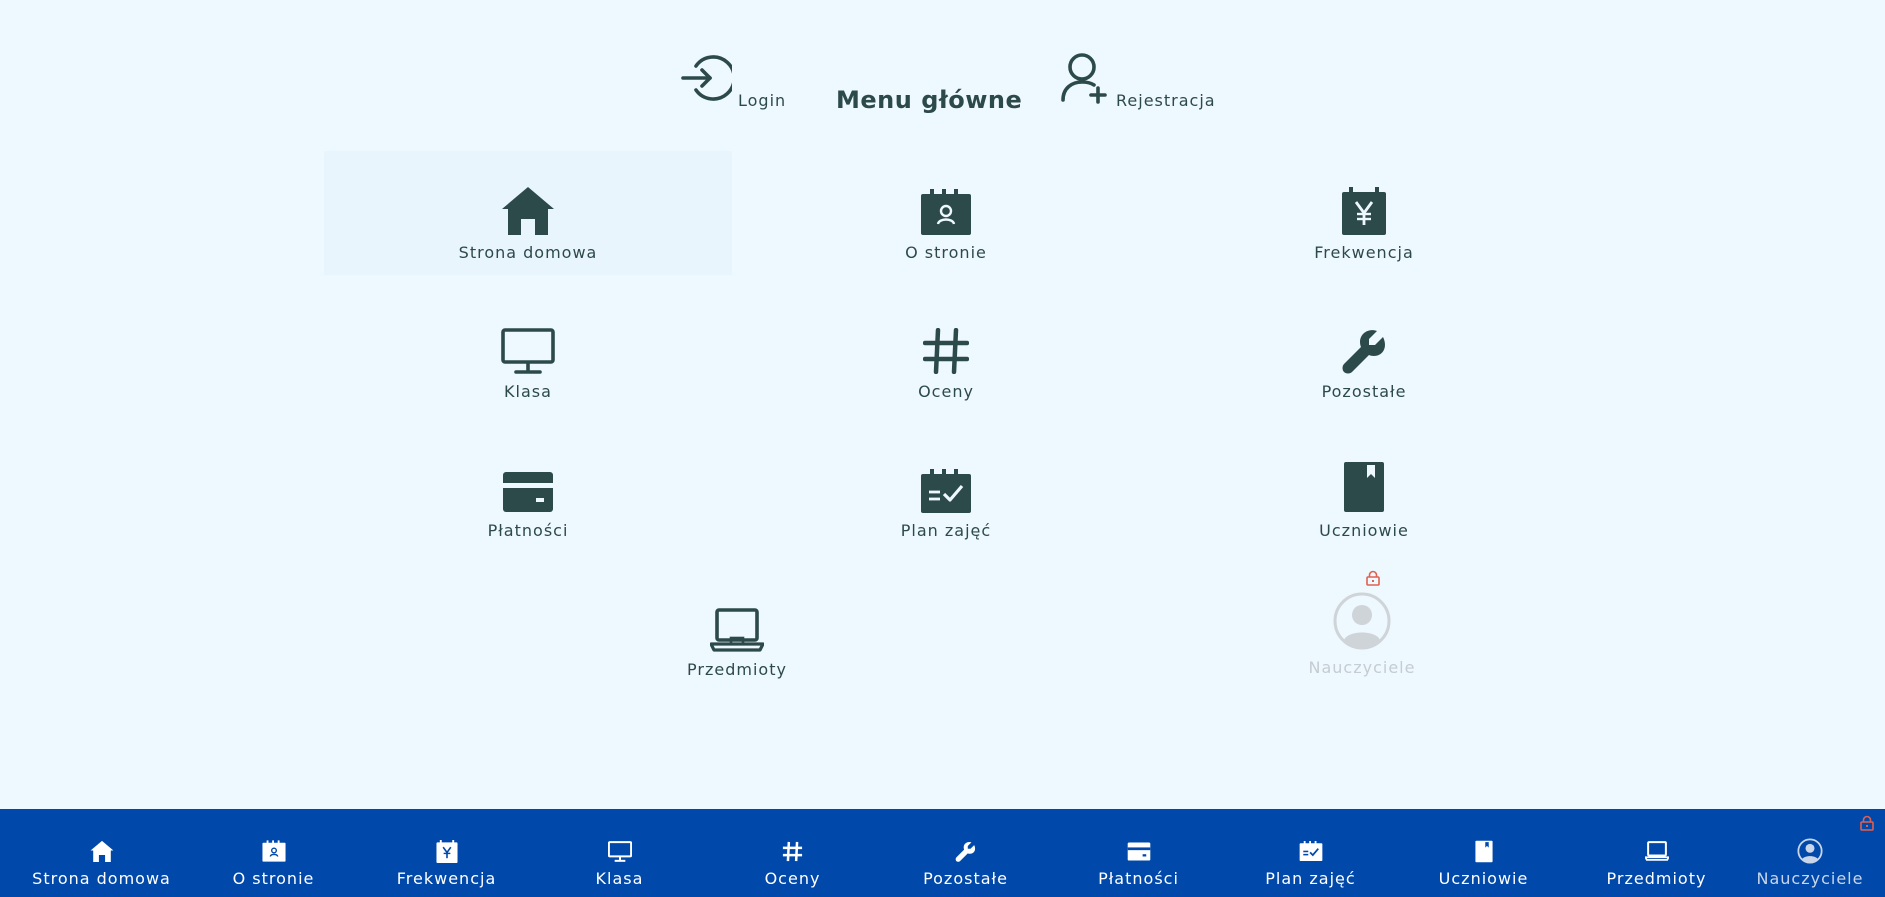 Image resolution: width=1885 pixels, height=897 pixels. Describe the element at coordinates (1364, 252) in the screenshot. I see `tile-label: Frekwencja` at that location.